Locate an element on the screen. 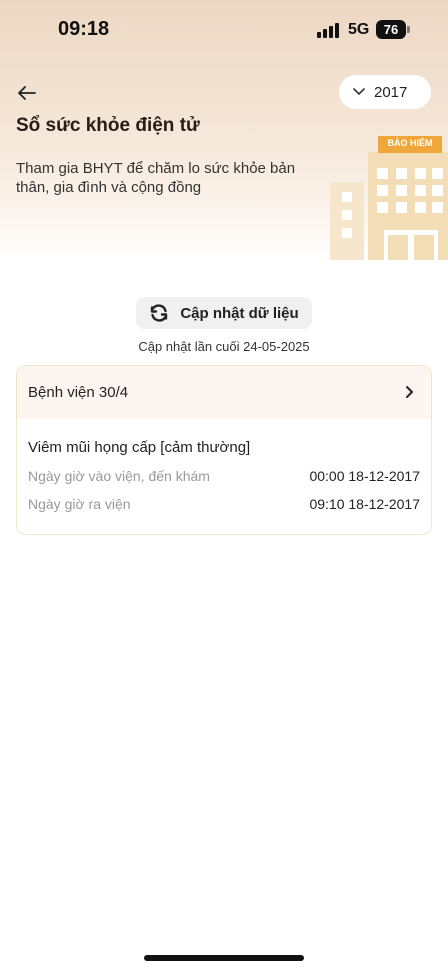 The image size is (448, 968). battery-tip is located at coordinates (408, 29).